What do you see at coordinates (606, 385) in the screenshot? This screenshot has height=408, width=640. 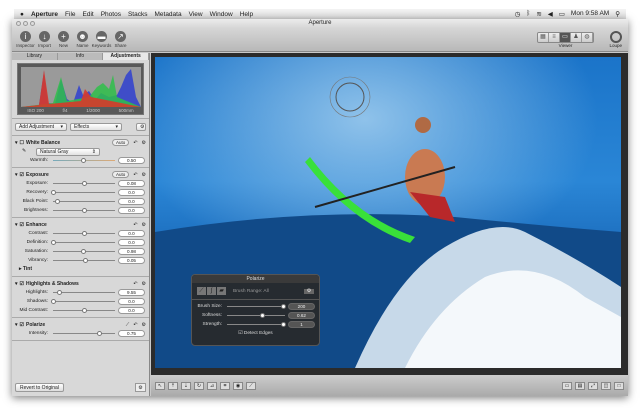 I see `split-view-icon: ◫` at bounding box center [606, 385].